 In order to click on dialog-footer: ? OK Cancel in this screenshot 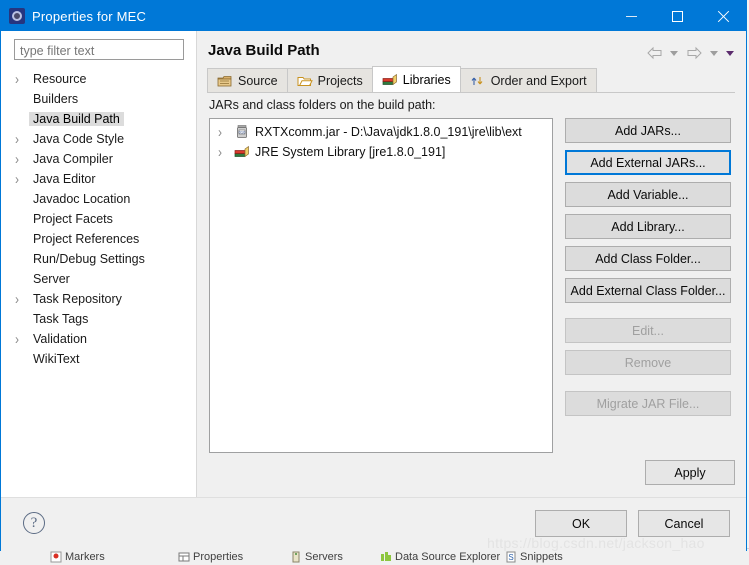, I will do `click(373, 524)`.